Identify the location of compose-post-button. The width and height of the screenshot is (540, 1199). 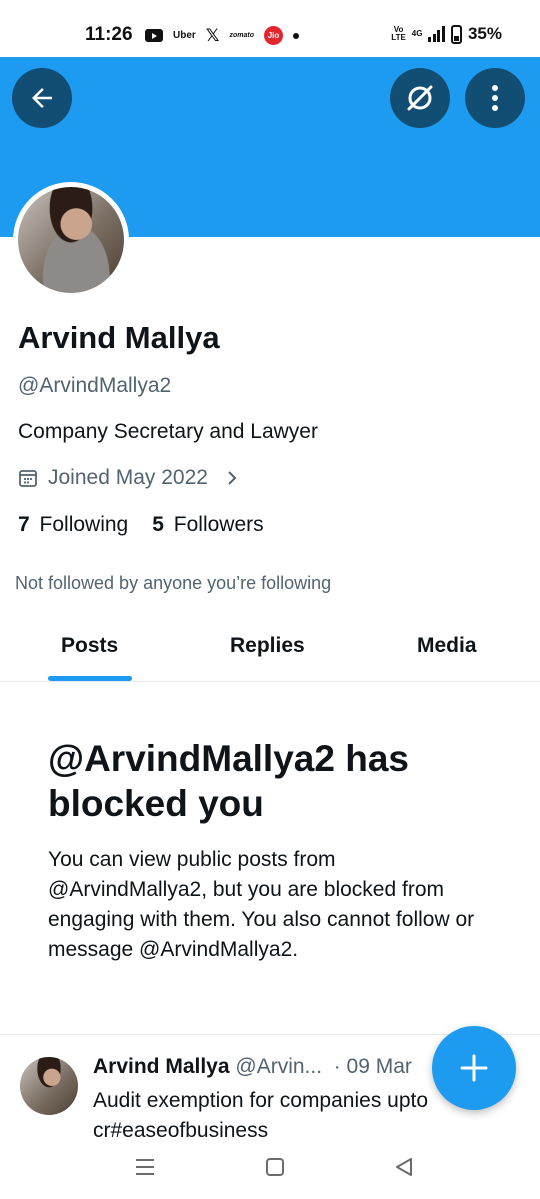
(474, 1068).